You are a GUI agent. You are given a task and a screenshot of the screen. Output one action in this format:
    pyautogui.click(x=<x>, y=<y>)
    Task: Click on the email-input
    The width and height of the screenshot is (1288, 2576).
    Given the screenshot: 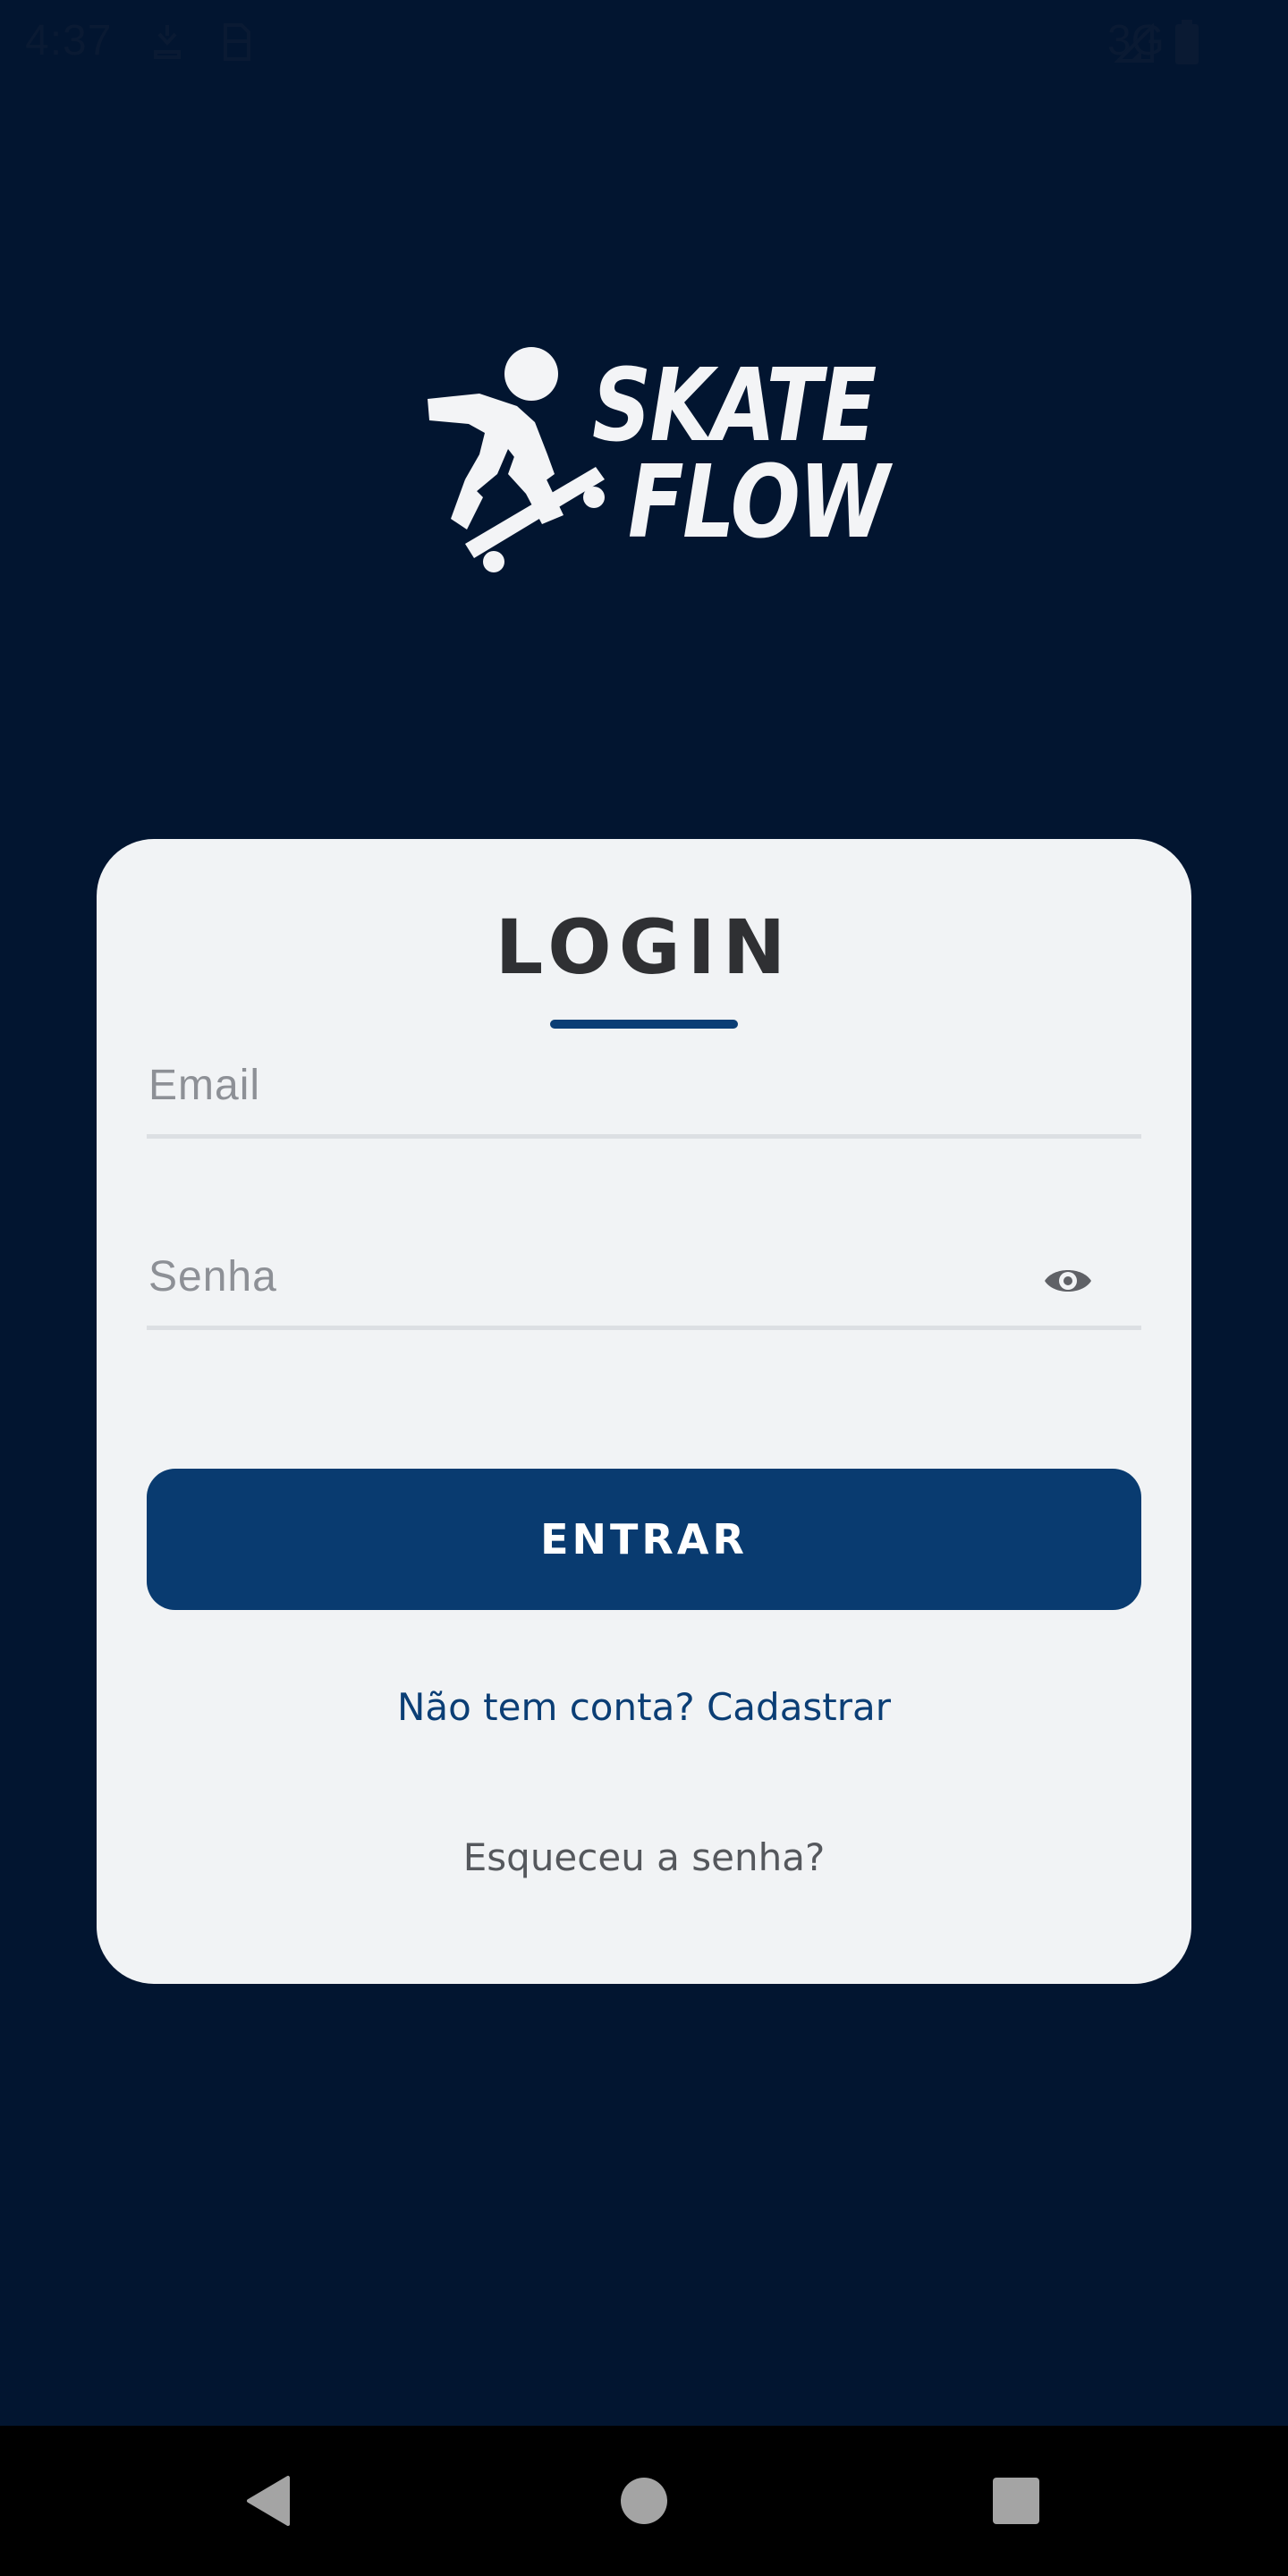 What is the action you would take?
    pyautogui.click(x=595, y=1085)
    